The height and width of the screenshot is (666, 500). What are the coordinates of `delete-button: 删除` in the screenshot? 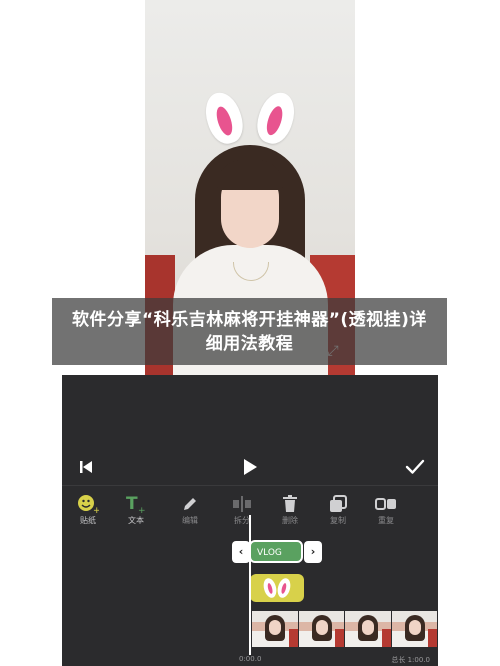 It's located at (290, 513).